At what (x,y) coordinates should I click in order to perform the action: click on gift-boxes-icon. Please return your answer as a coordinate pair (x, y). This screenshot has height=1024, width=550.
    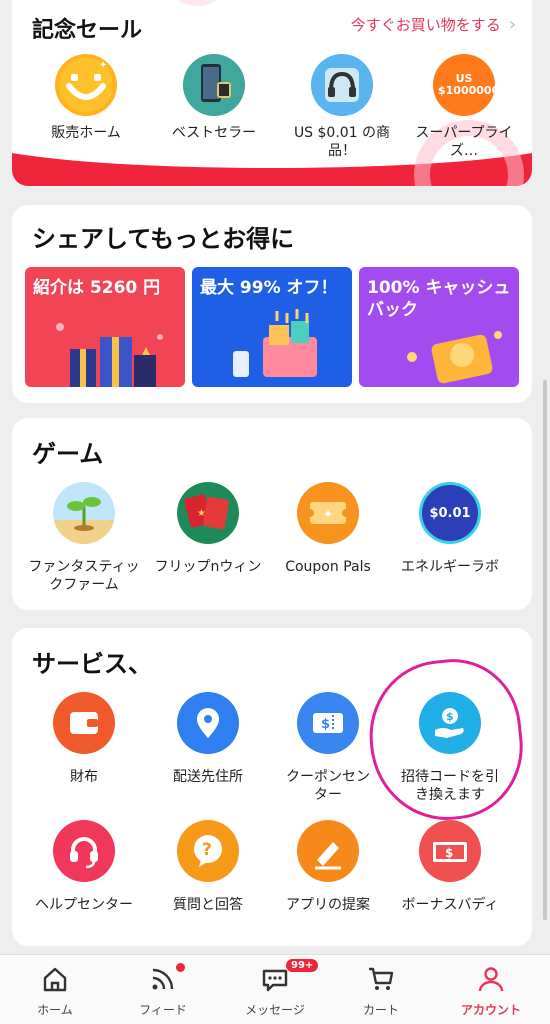
    Looking at the image, I should click on (109, 355).